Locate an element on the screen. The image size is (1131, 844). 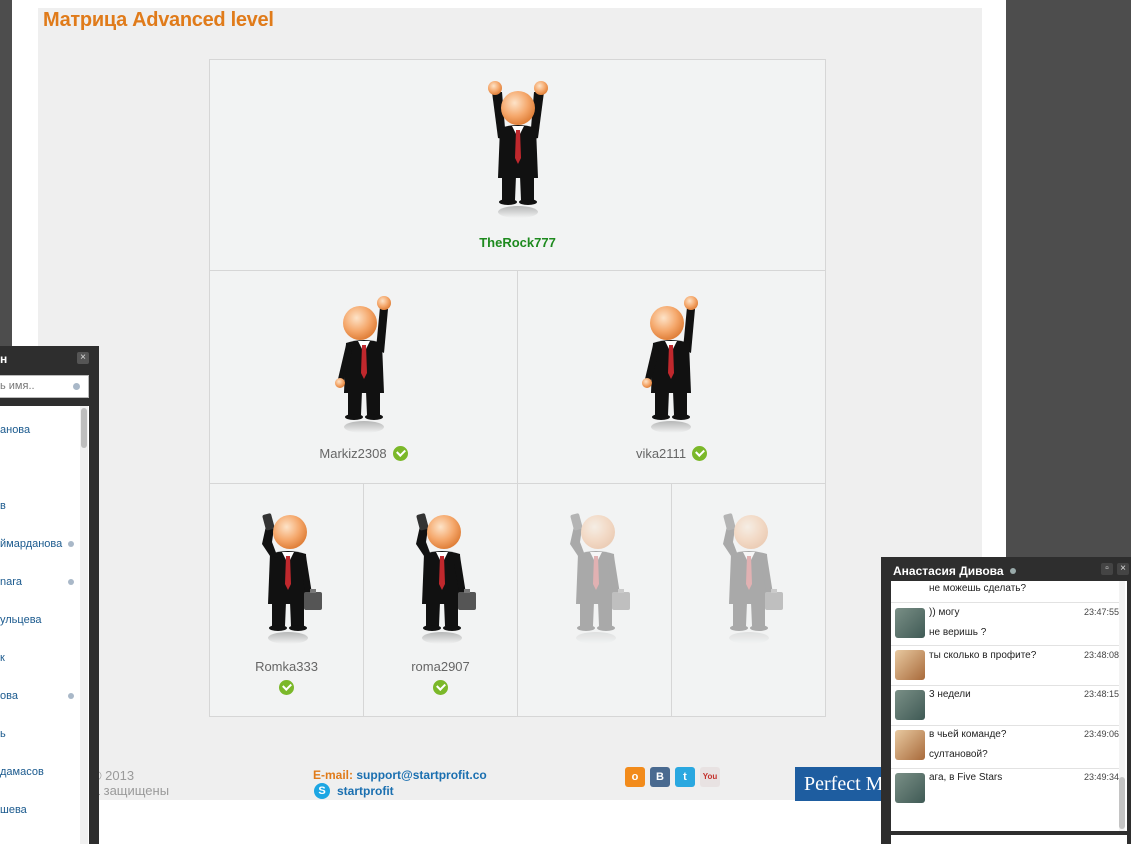
search-icon is located at coordinates (76, 386).